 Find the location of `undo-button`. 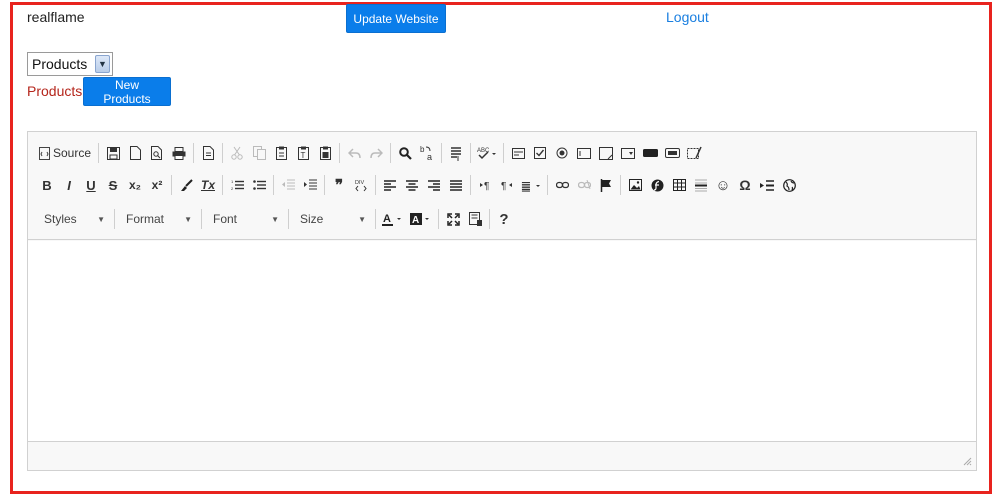

undo-button is located at coordinates (354, 153).